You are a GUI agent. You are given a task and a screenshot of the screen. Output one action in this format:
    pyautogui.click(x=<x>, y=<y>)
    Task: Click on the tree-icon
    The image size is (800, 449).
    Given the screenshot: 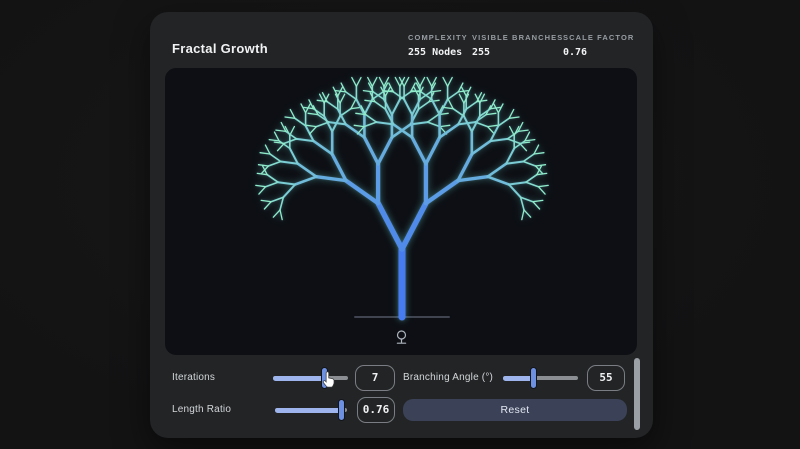 What is the action you would take?
    pyautogui.click(x=401, y=337)
    